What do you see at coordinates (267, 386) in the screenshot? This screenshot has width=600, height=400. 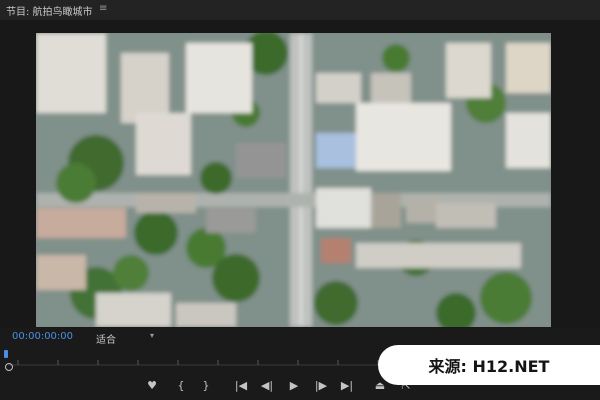 I see `step-back-icon: ◀|` at bounding box center [267, 386].